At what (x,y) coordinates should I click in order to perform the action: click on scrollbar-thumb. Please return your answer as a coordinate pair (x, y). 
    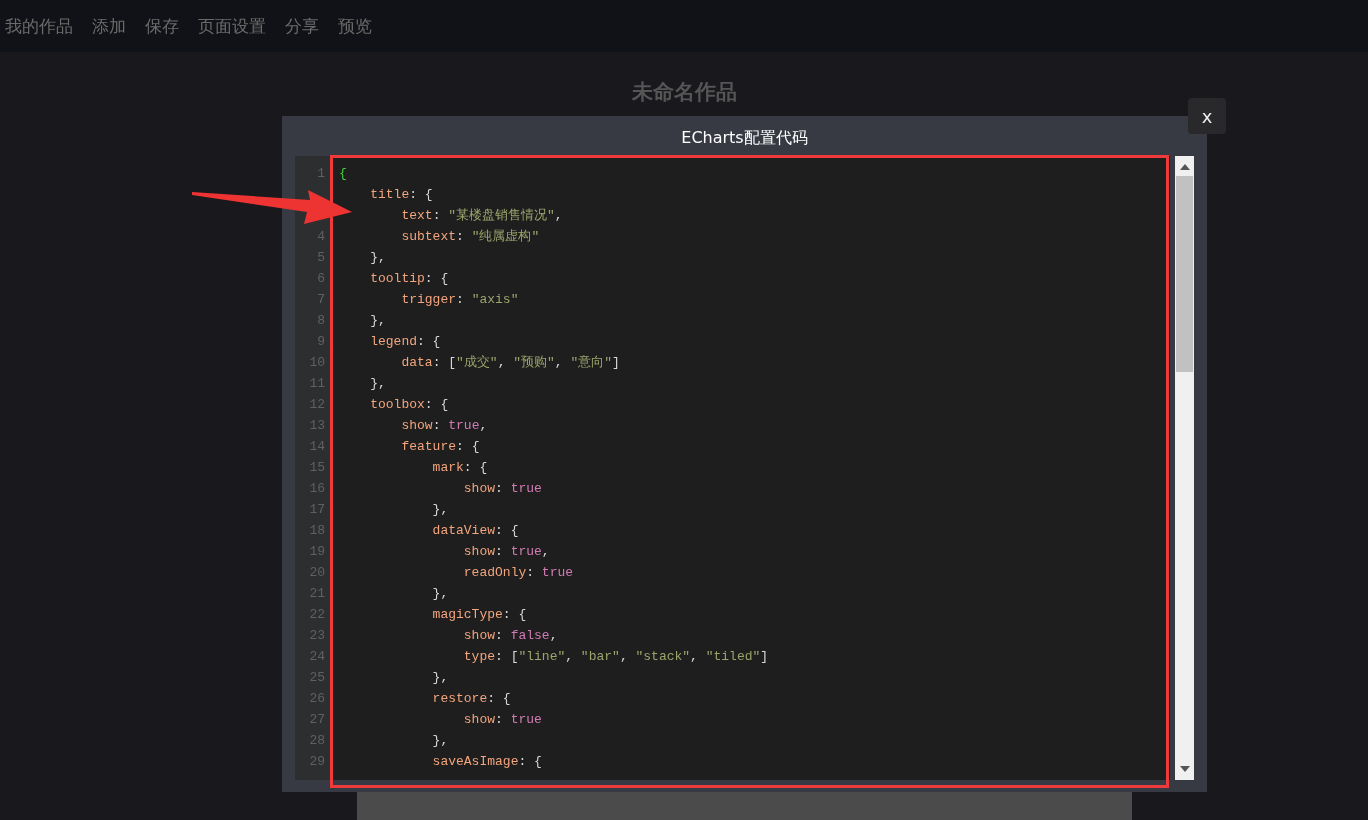
    Looking at the image, I should click on (1184, 274).